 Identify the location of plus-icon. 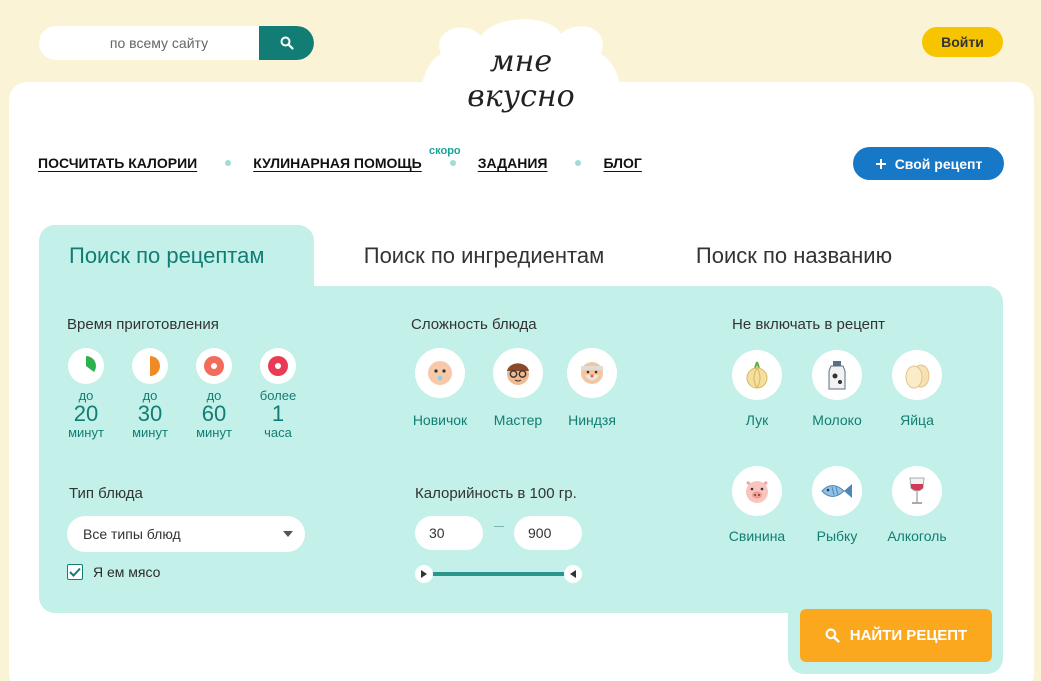
(880, 163).